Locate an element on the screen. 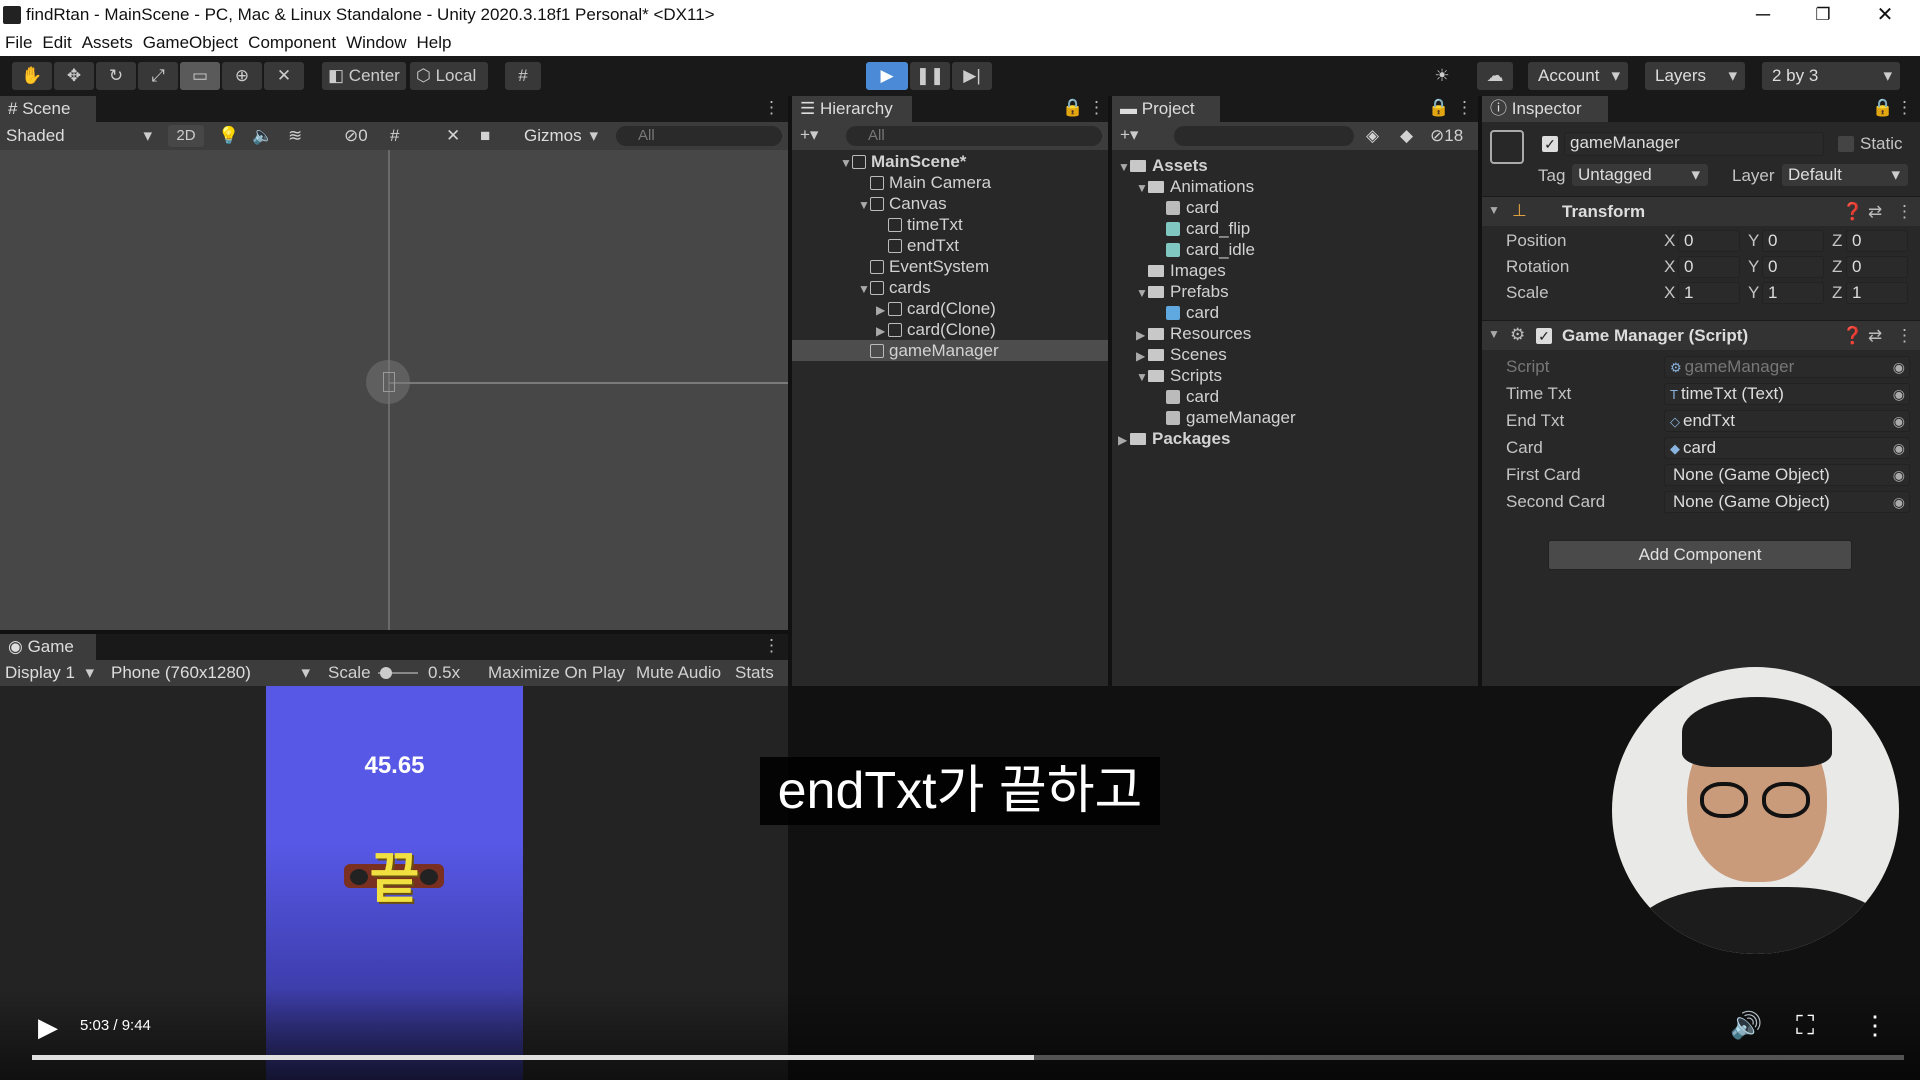  transform-z-field: 0 is located at coordinates (1877, 267).